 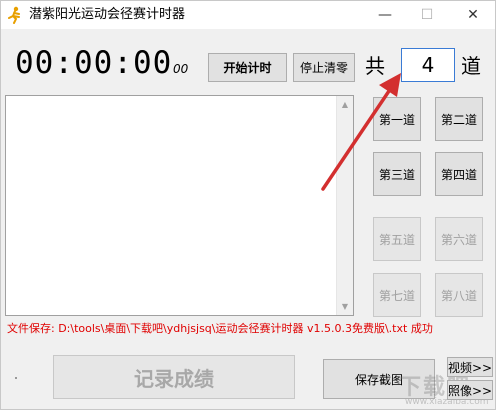 I want to click on minimize-icon: —, so click(x=385, y=15).